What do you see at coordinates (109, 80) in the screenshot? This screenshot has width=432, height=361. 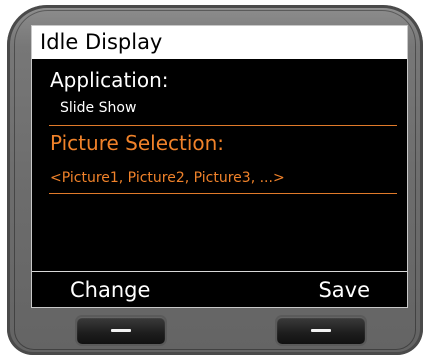 I see `application-label: Application:` at bounding box center [109, 80].